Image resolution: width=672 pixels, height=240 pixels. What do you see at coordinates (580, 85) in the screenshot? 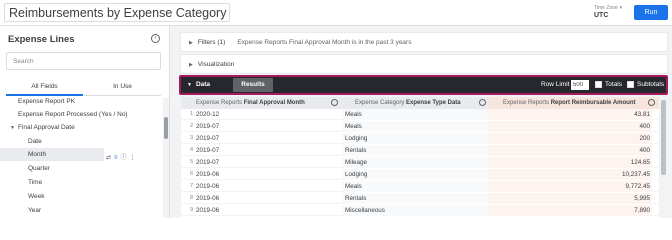
I see `row-limit-input` at bounding box center [580, 85].